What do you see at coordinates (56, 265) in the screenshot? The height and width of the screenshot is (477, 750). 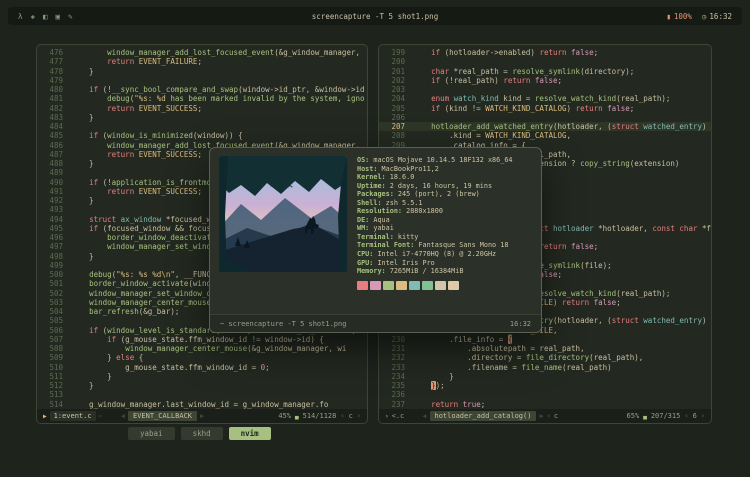 I see `line-number: 499` at bounding box center [56, 265].